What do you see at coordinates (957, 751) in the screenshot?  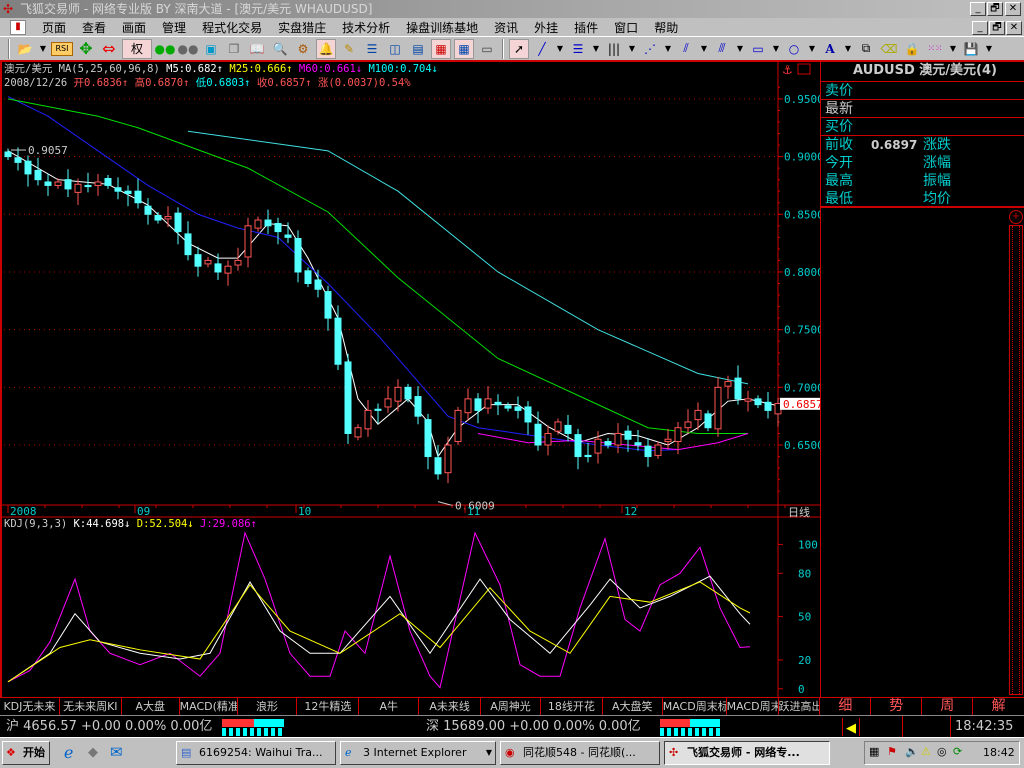 I see `update-tray-icon: ⟳` at bounding box center [957, 751].